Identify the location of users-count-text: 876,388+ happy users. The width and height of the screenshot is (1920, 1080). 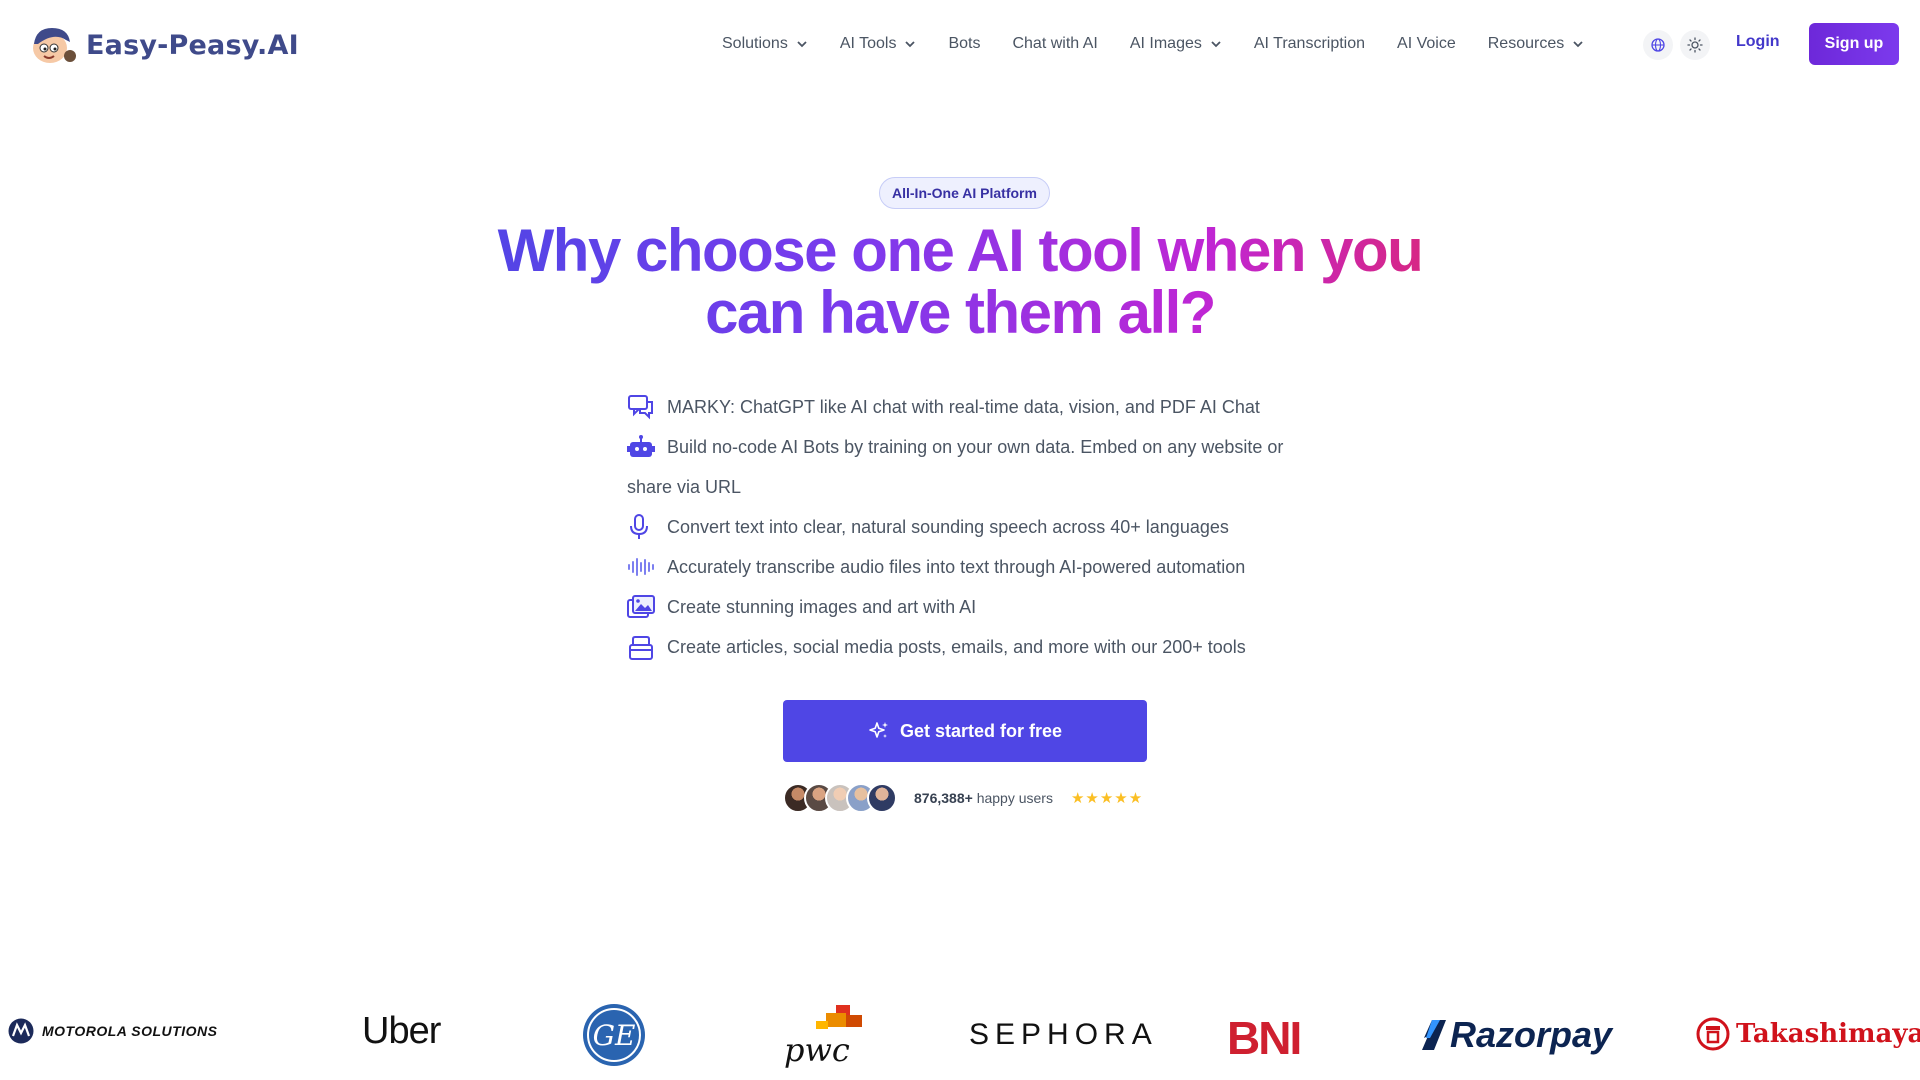
(983, 798).